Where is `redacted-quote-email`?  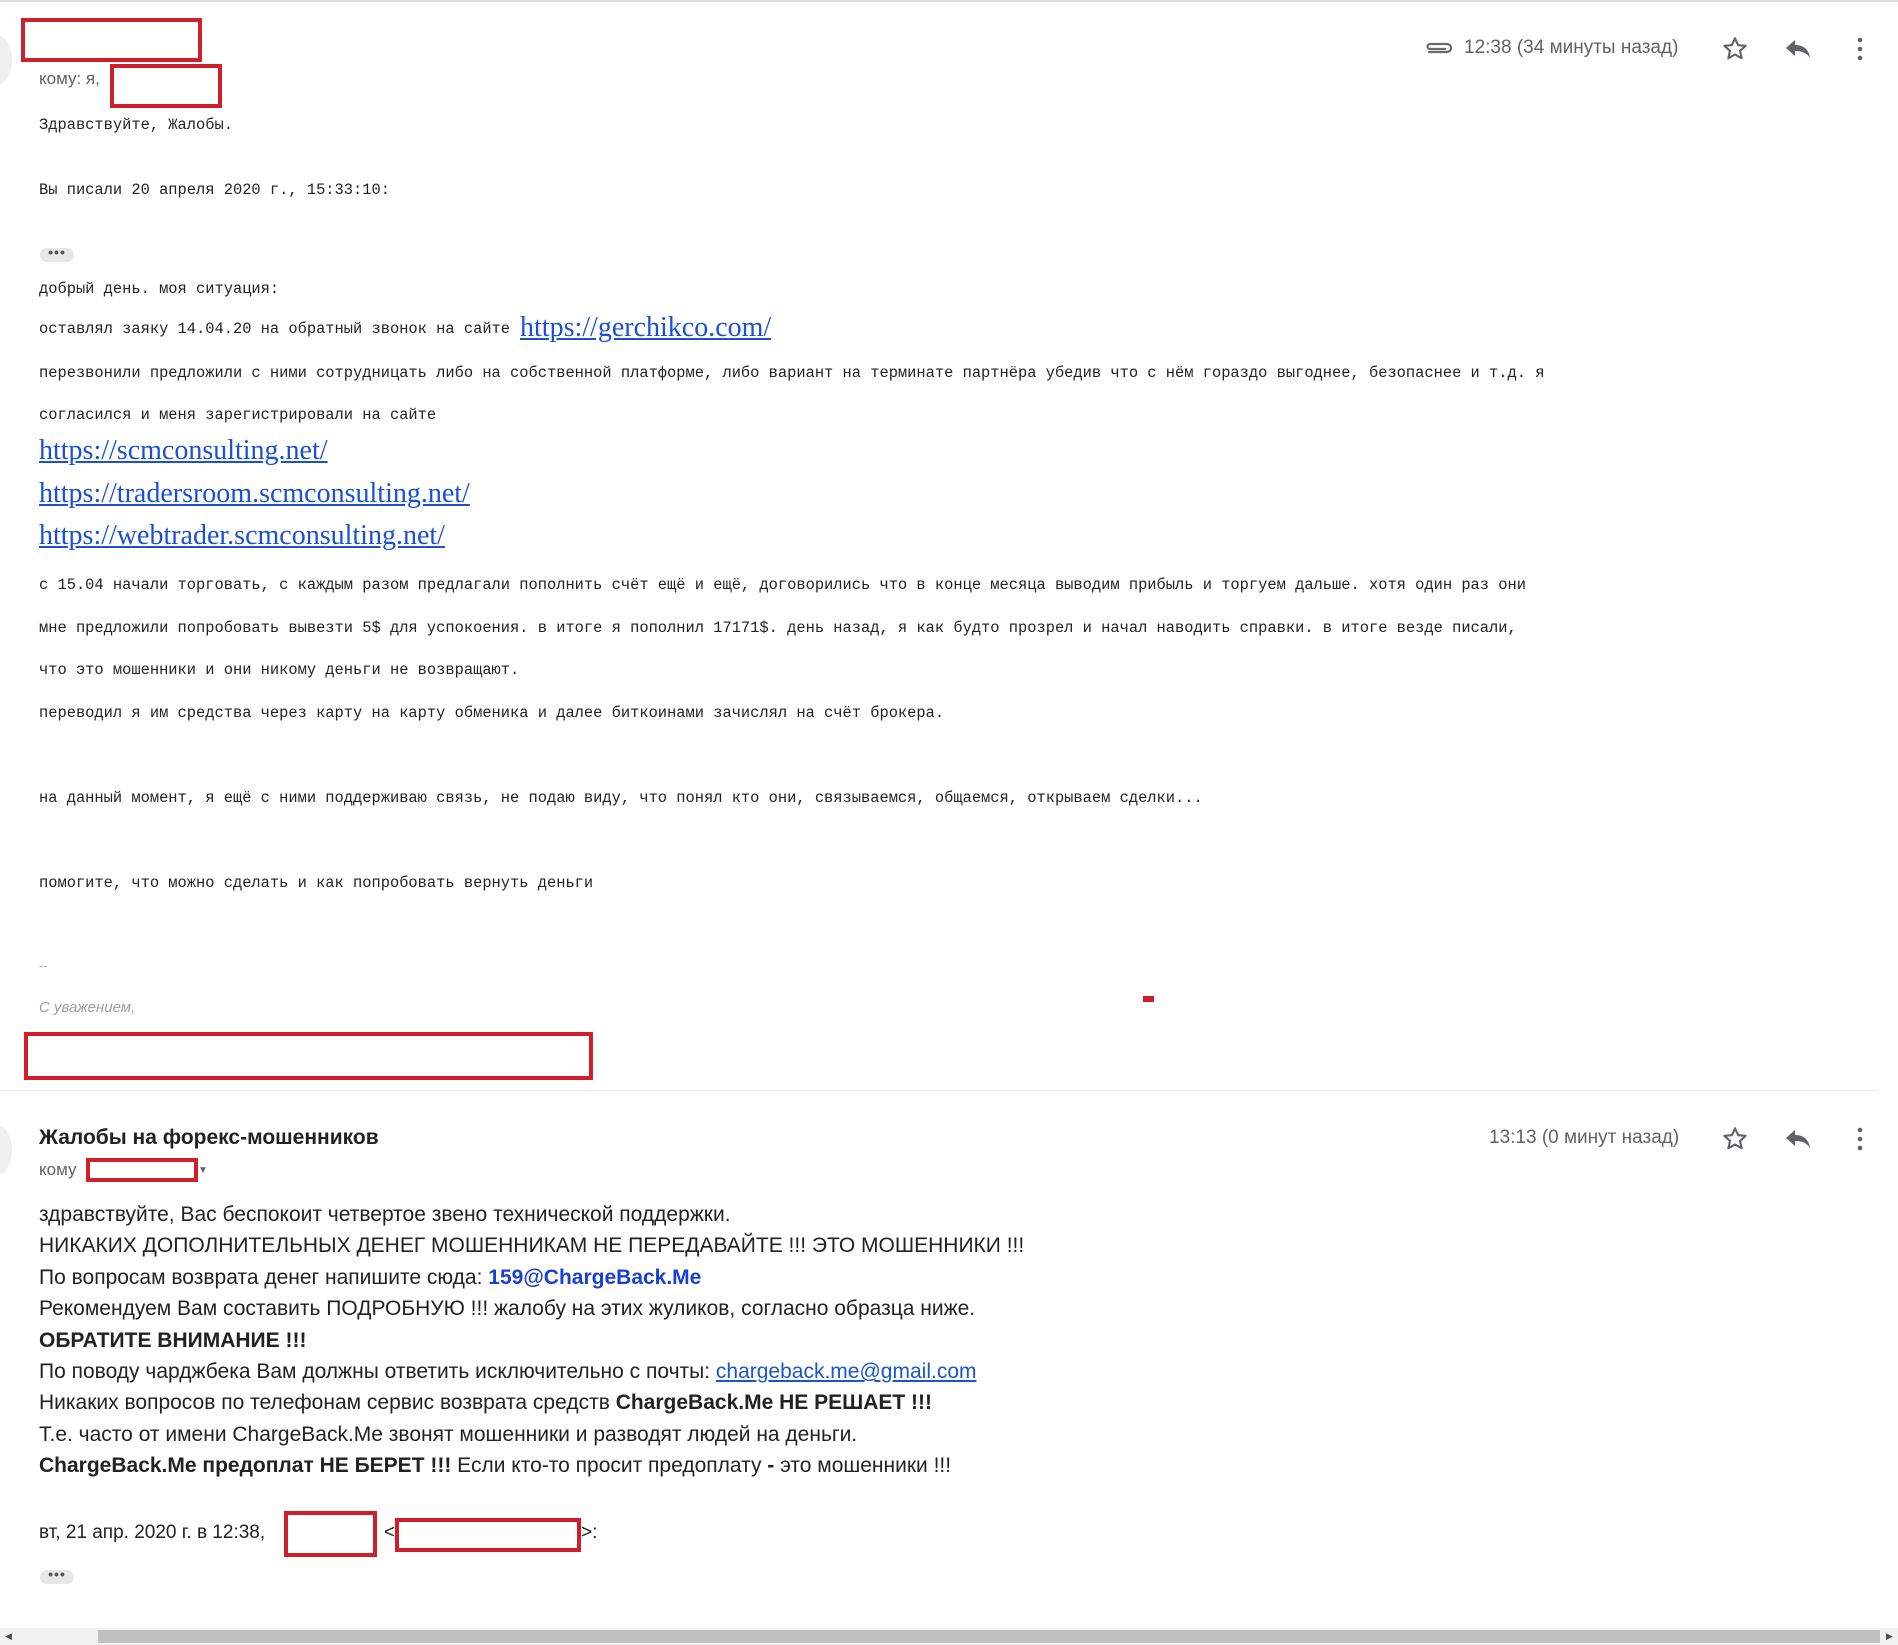
redacted-quote-email is located at coordinates (488, 1535).